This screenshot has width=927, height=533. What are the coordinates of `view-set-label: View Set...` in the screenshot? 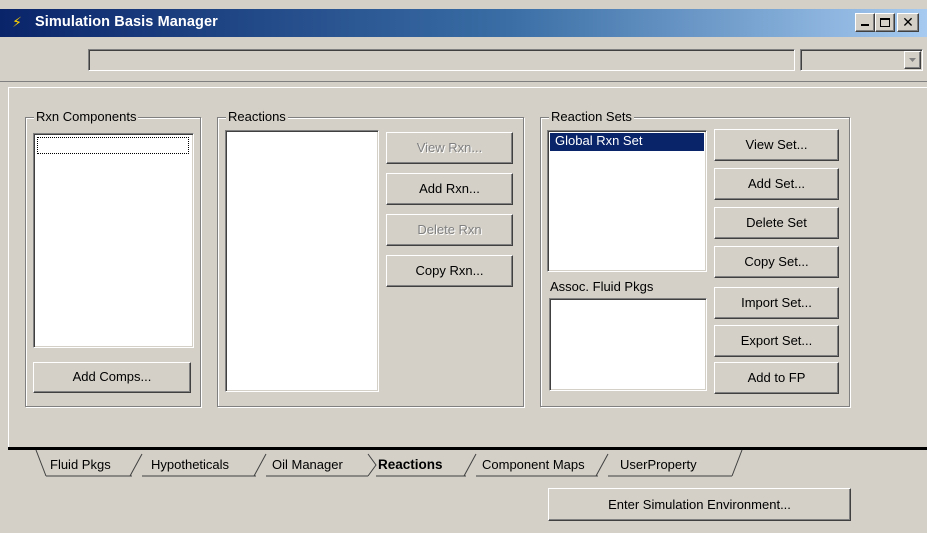 It's located at (776, 144).